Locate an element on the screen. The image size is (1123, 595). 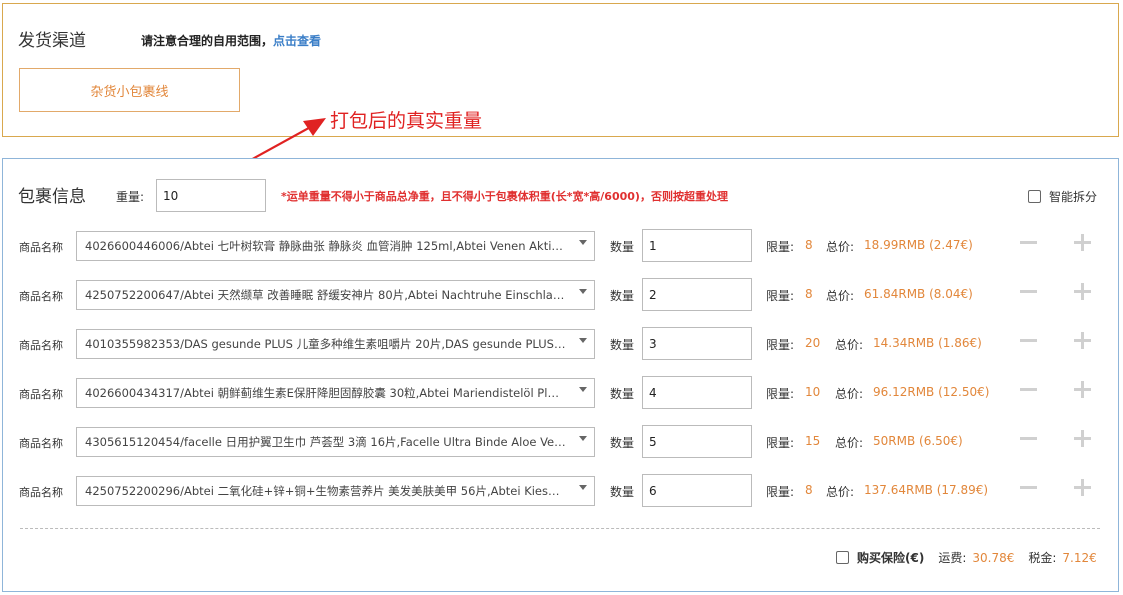
limit-value: 20 is located at coordinates (813, 343).